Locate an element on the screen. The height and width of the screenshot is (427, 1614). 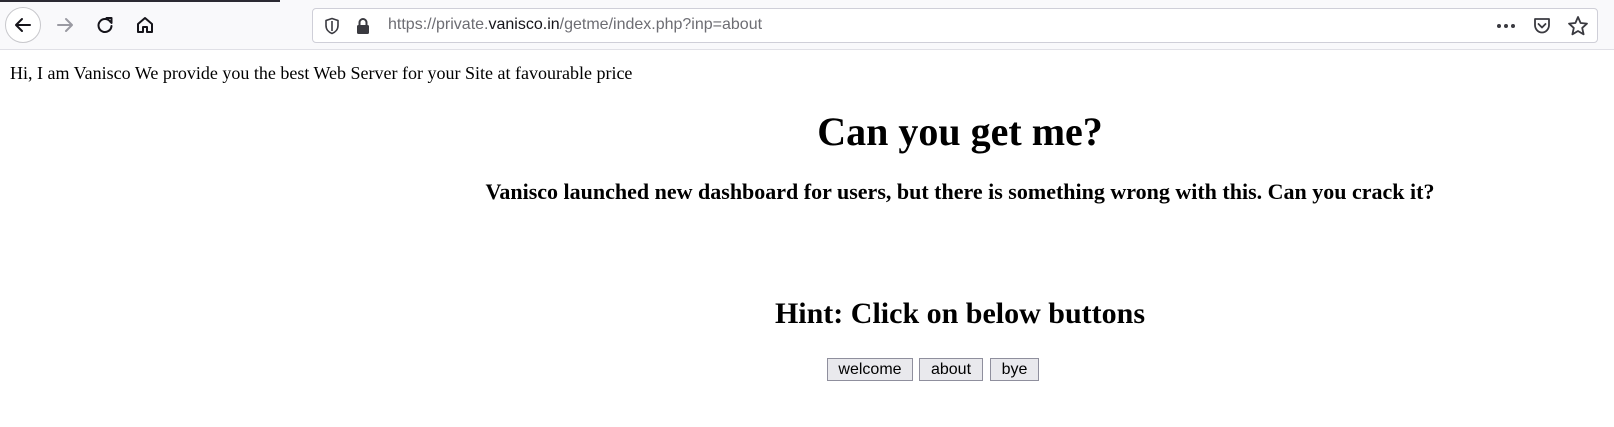
forward-button is located at coordinates (65, 25).